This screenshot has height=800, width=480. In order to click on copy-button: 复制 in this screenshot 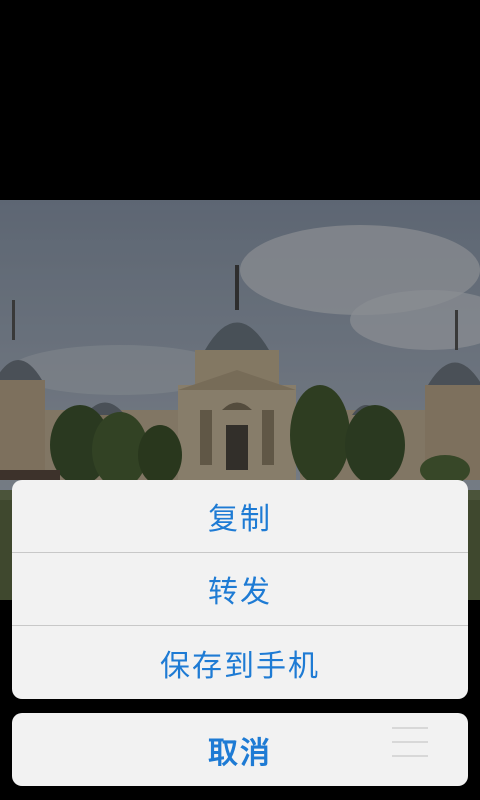, I will do `click(240, 516)`.